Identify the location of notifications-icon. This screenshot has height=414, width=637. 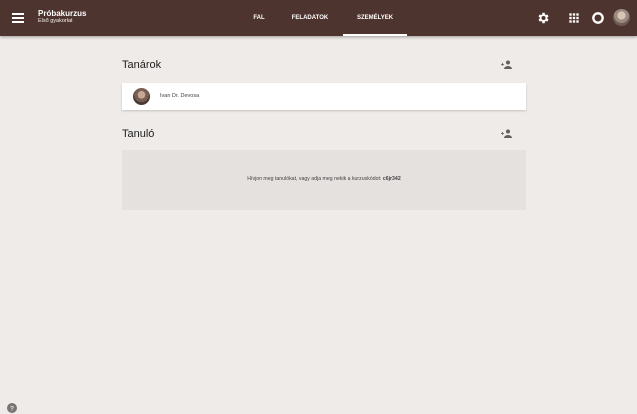
(598, 18).